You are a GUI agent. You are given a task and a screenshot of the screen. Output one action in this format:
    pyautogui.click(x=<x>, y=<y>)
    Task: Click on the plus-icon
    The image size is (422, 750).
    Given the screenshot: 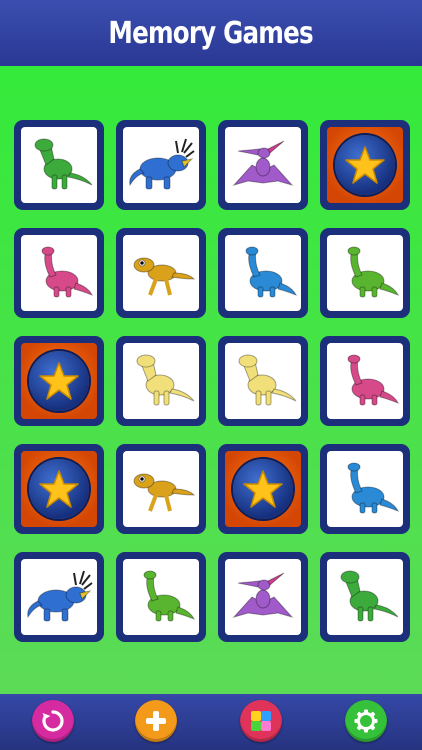 What is the action you would take?
    pyautogui.click(x=156, y=721)
    